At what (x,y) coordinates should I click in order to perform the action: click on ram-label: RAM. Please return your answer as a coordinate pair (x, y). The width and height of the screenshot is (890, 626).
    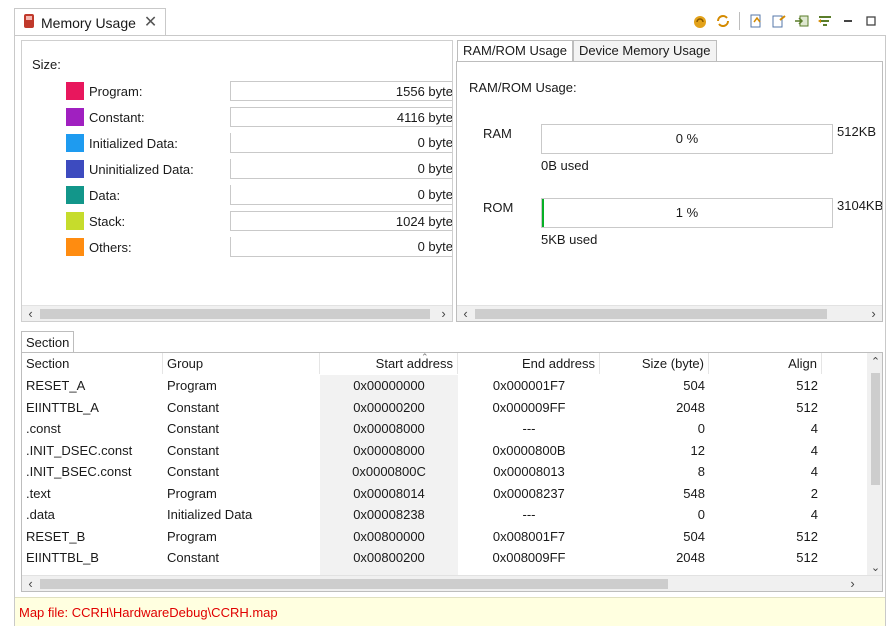
    Looking at the image, I should click on (497, 133).